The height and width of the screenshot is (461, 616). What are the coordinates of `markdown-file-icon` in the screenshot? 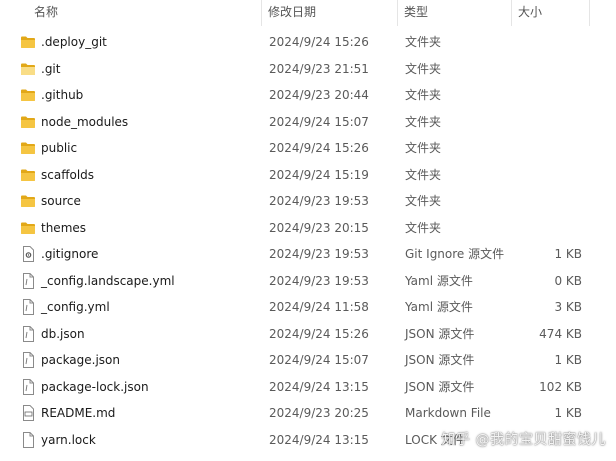 It's located at (28, 413).